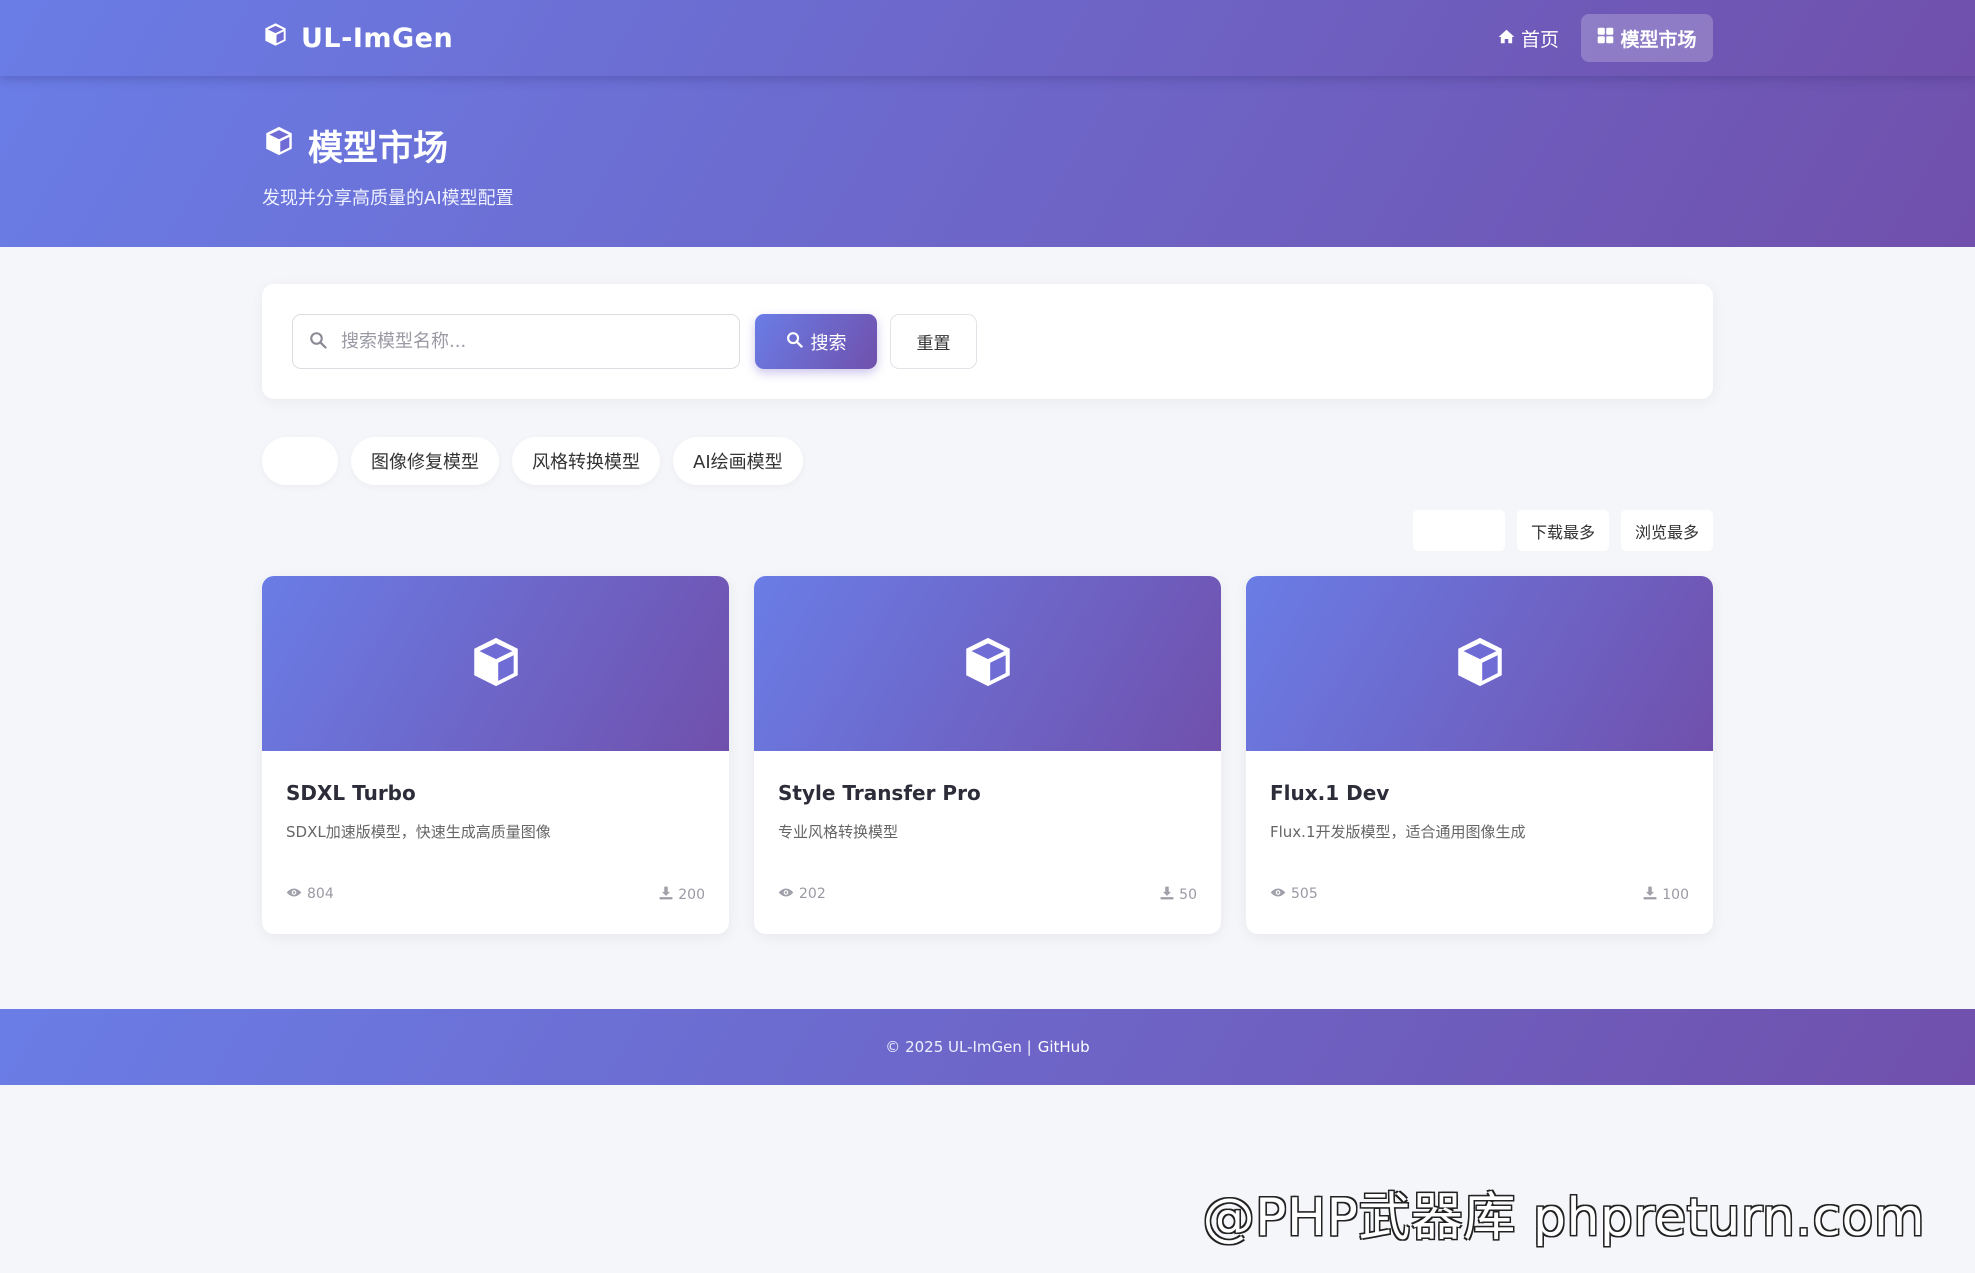 This screenshot has width=1975, height=1273. What do you see at coordinates (738, 461) in the screenshot?
I see `category-ai-painting: AI绘画模型` at bounding box center [738, 461].